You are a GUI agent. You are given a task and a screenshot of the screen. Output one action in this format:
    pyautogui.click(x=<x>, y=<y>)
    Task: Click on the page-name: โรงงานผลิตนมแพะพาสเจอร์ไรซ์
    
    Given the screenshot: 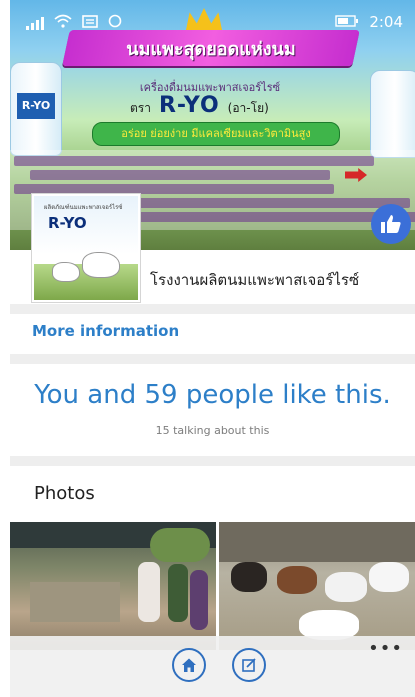 What is the action you would take?
    pyautogui.click(x=255, y=280)
    